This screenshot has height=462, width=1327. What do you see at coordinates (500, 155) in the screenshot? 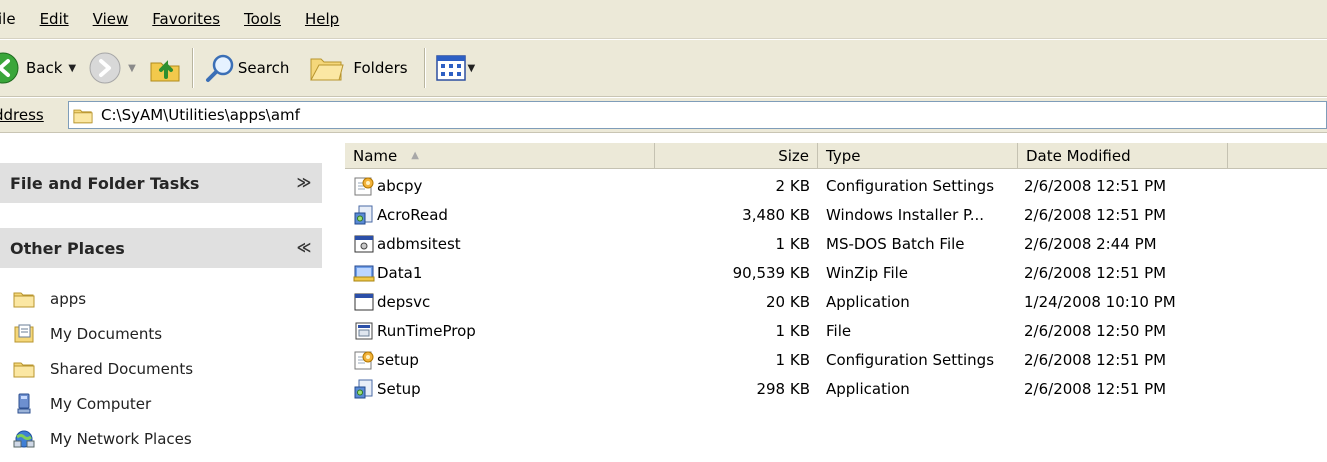
I see `column-header-name: Name ▲` at bounding box center [500, 155].